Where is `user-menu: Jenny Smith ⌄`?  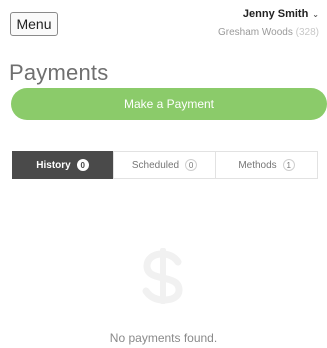 user-menu: Jenny Smith ⌄ is located at coordinates (281, 14).